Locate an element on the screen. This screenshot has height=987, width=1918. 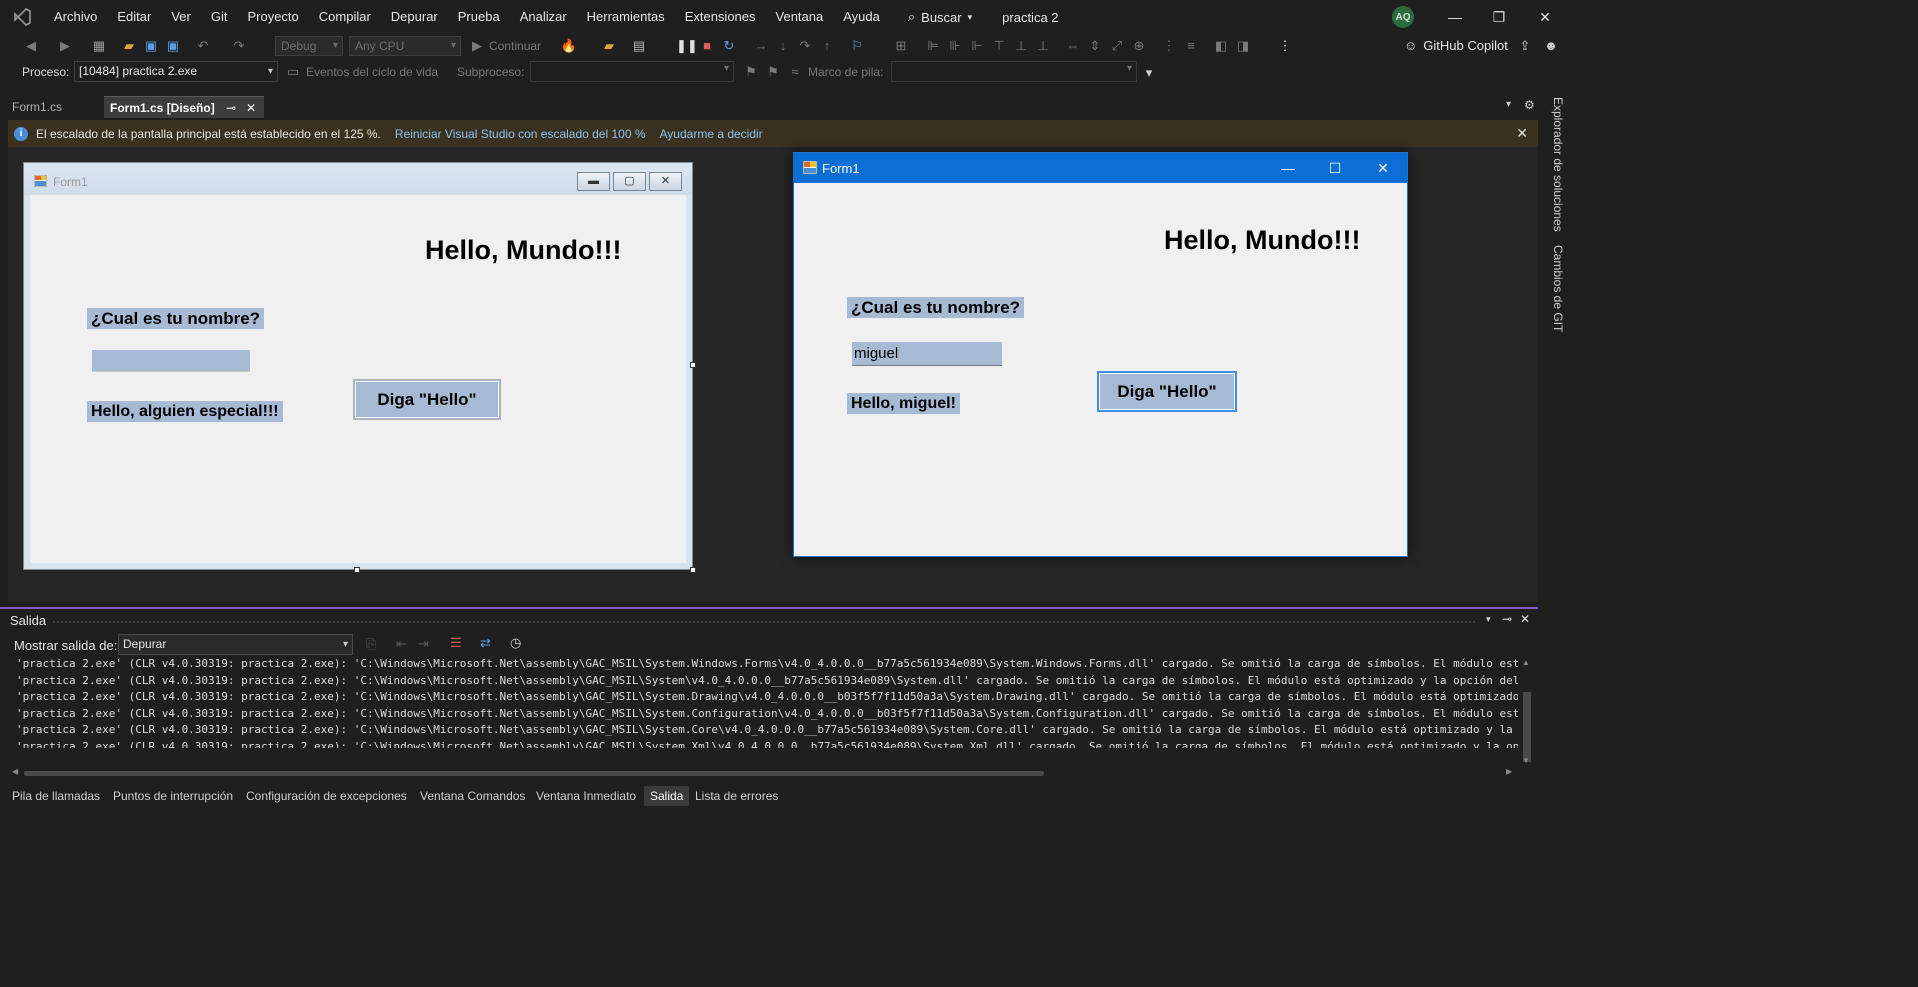
flag-all-icon: ⚑ is located at coordinates (773, 72).